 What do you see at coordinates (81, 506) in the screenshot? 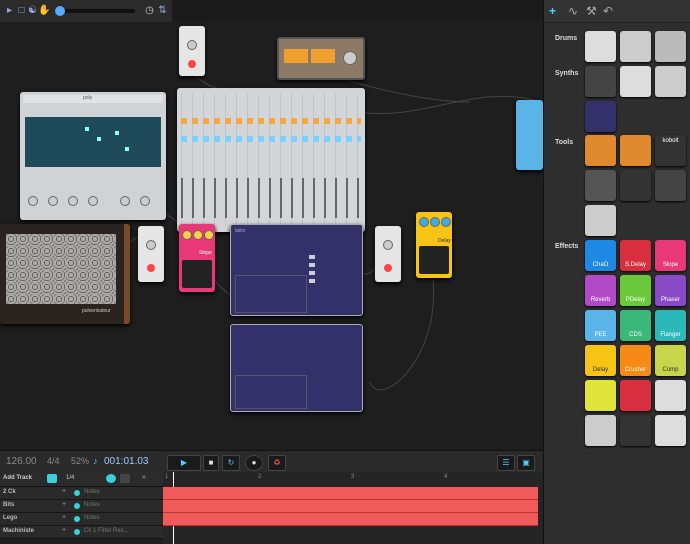
I see `track-row: Bits + Notes` at bounding box center [81, 506].